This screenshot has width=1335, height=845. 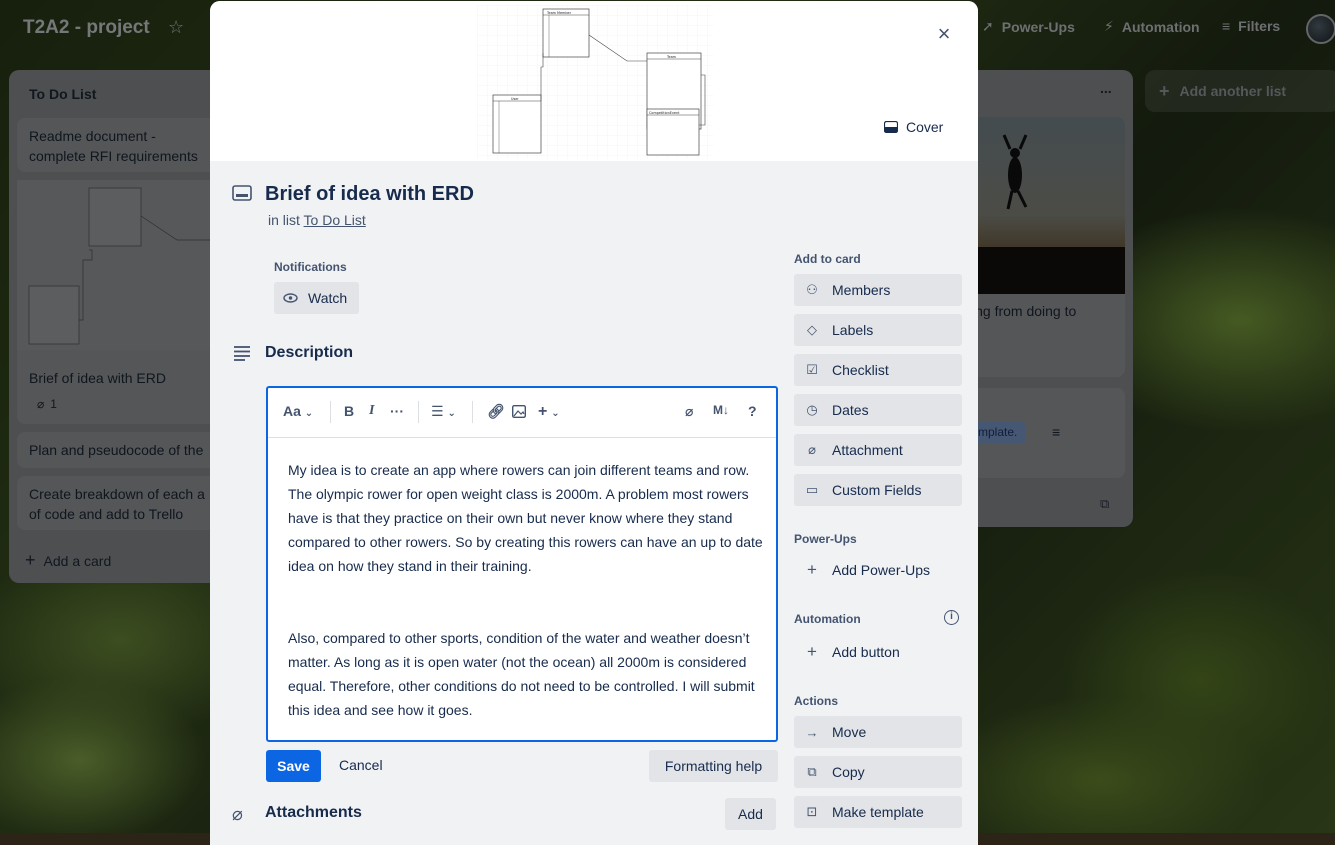 I want to click on actions-section-label: Actions, so click(x=816, y=701).